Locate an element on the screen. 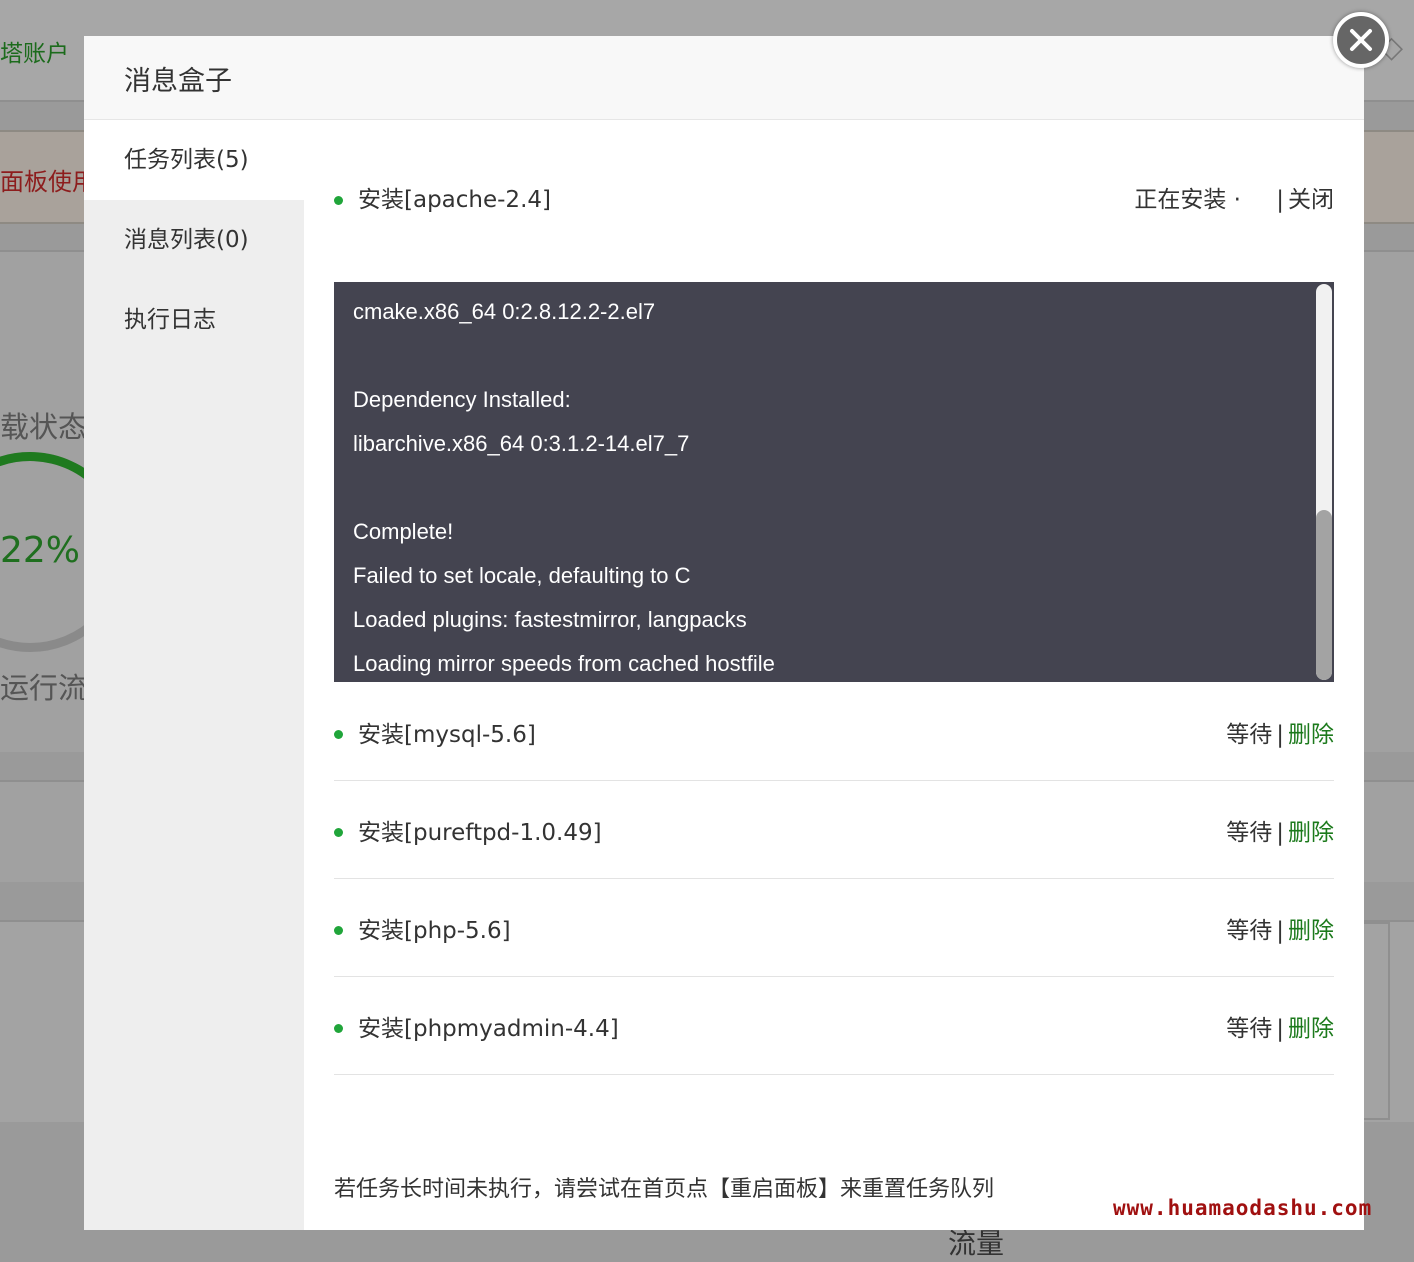 The image size is (1414, 1262). console-scrollbar-thumb is located at coordinates (1324, 595).